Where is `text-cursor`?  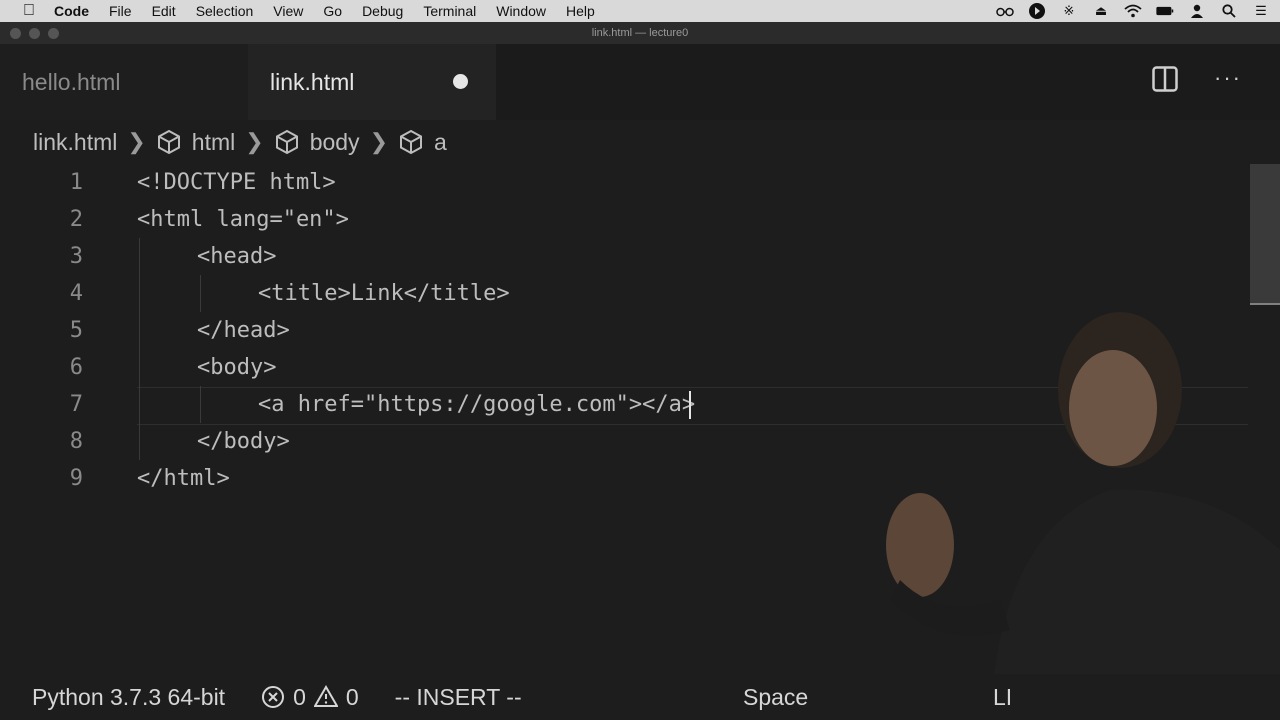 text-cursor is located at coordinates (690, 405).